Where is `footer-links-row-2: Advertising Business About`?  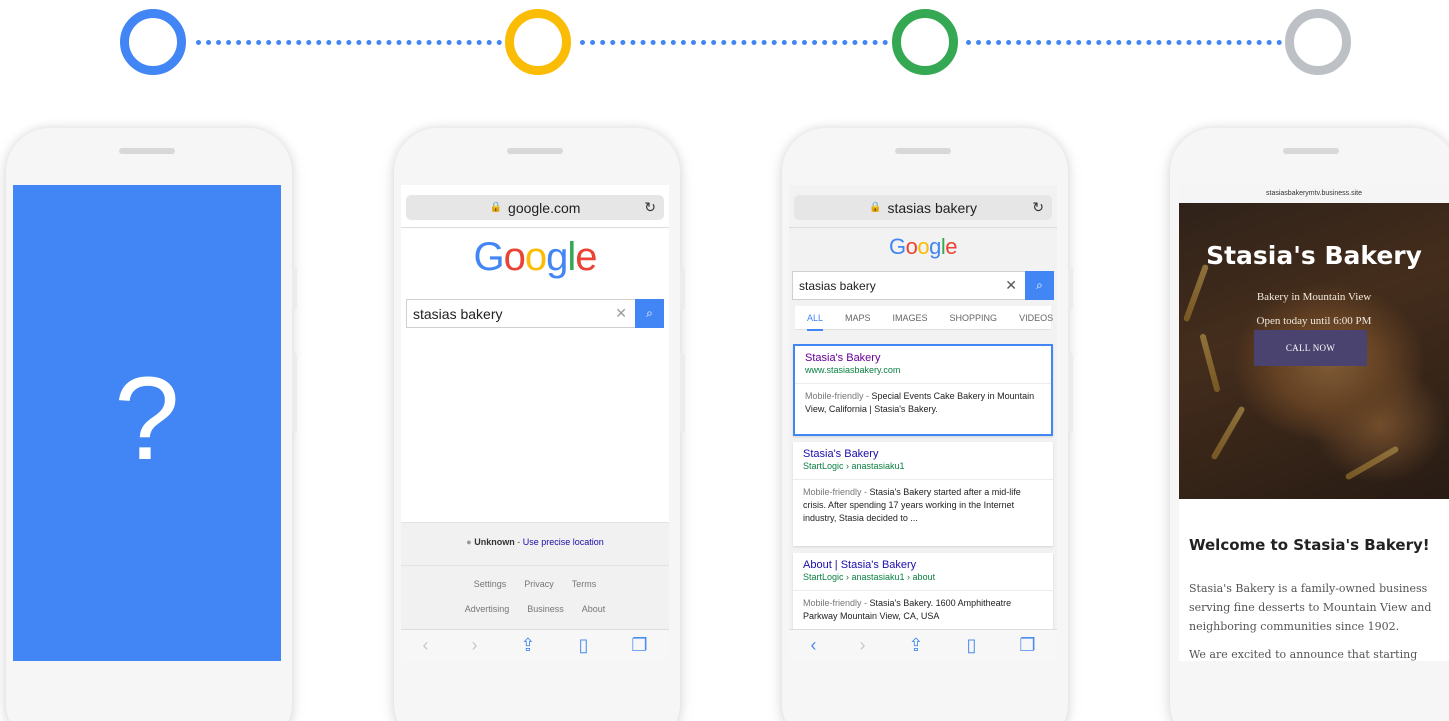
footer-links-row-2: Advertising Business About is located at coordinates (535, 609).